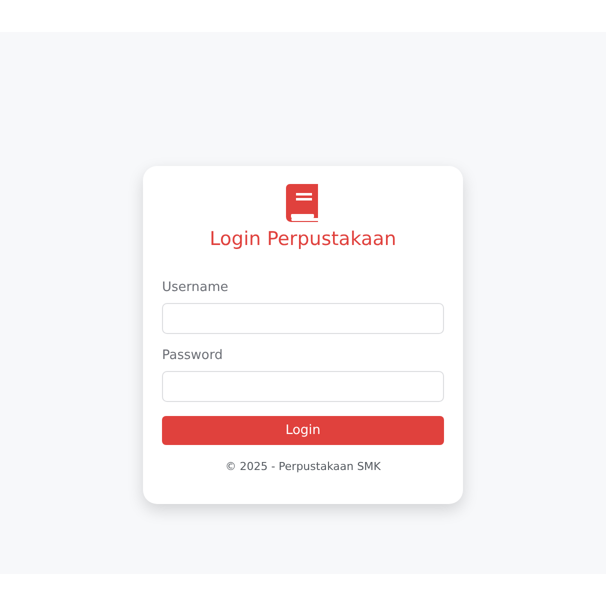 This screenshot has height=606, width=606. I want to click on footer-text: © 2025 - Perpustakaan SMK, so click(303, 466).